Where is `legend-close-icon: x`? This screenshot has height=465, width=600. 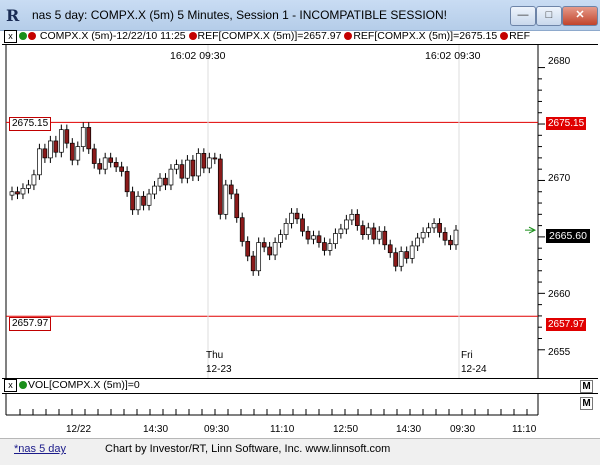
legend-close-icon: x is located at coordinates (10, 36).